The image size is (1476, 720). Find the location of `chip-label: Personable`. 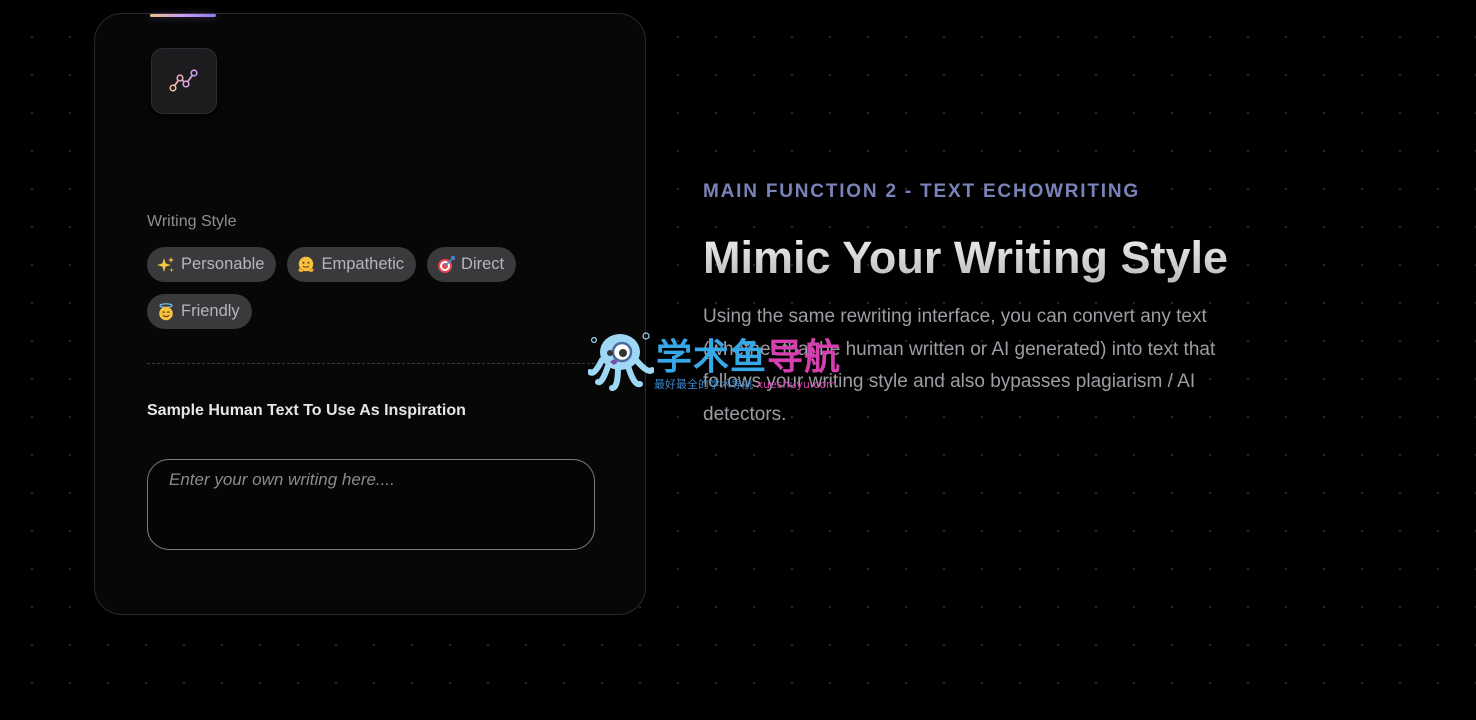

chip-label: Personable is located at coordinates (223, 264).